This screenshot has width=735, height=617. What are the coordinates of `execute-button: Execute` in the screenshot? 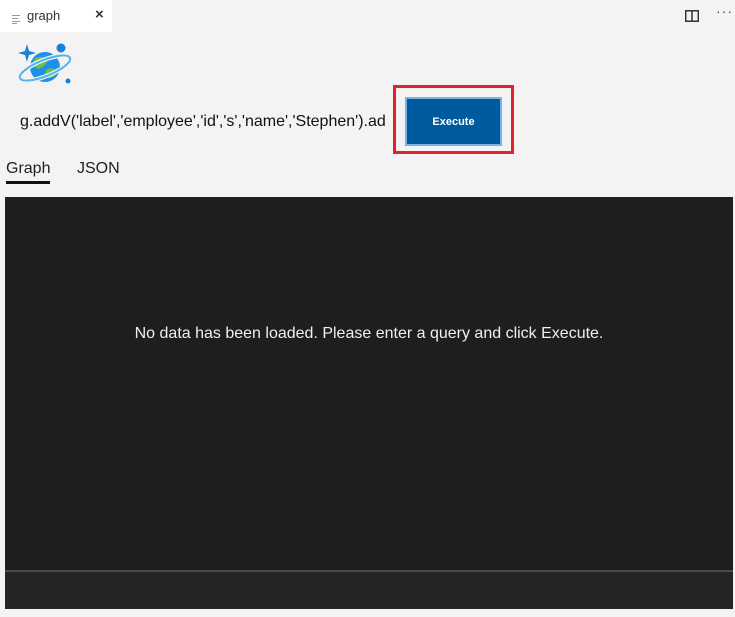 It's located at (453, 121).